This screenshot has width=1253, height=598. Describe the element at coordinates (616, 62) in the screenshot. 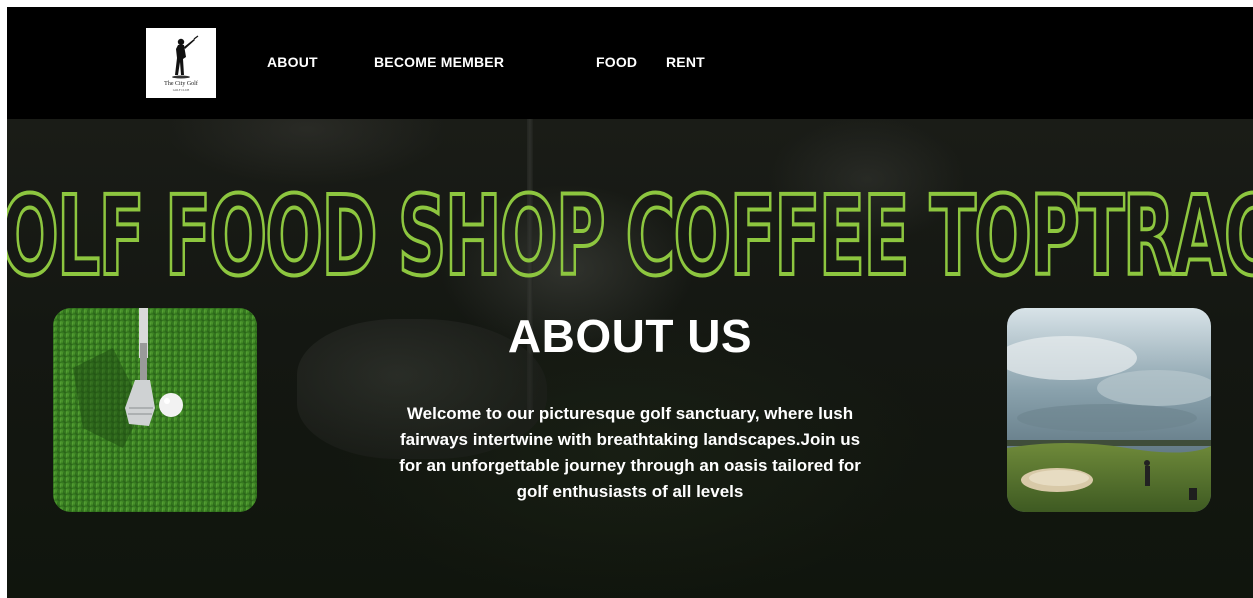

I see `nav-food: FOOD` at that location.